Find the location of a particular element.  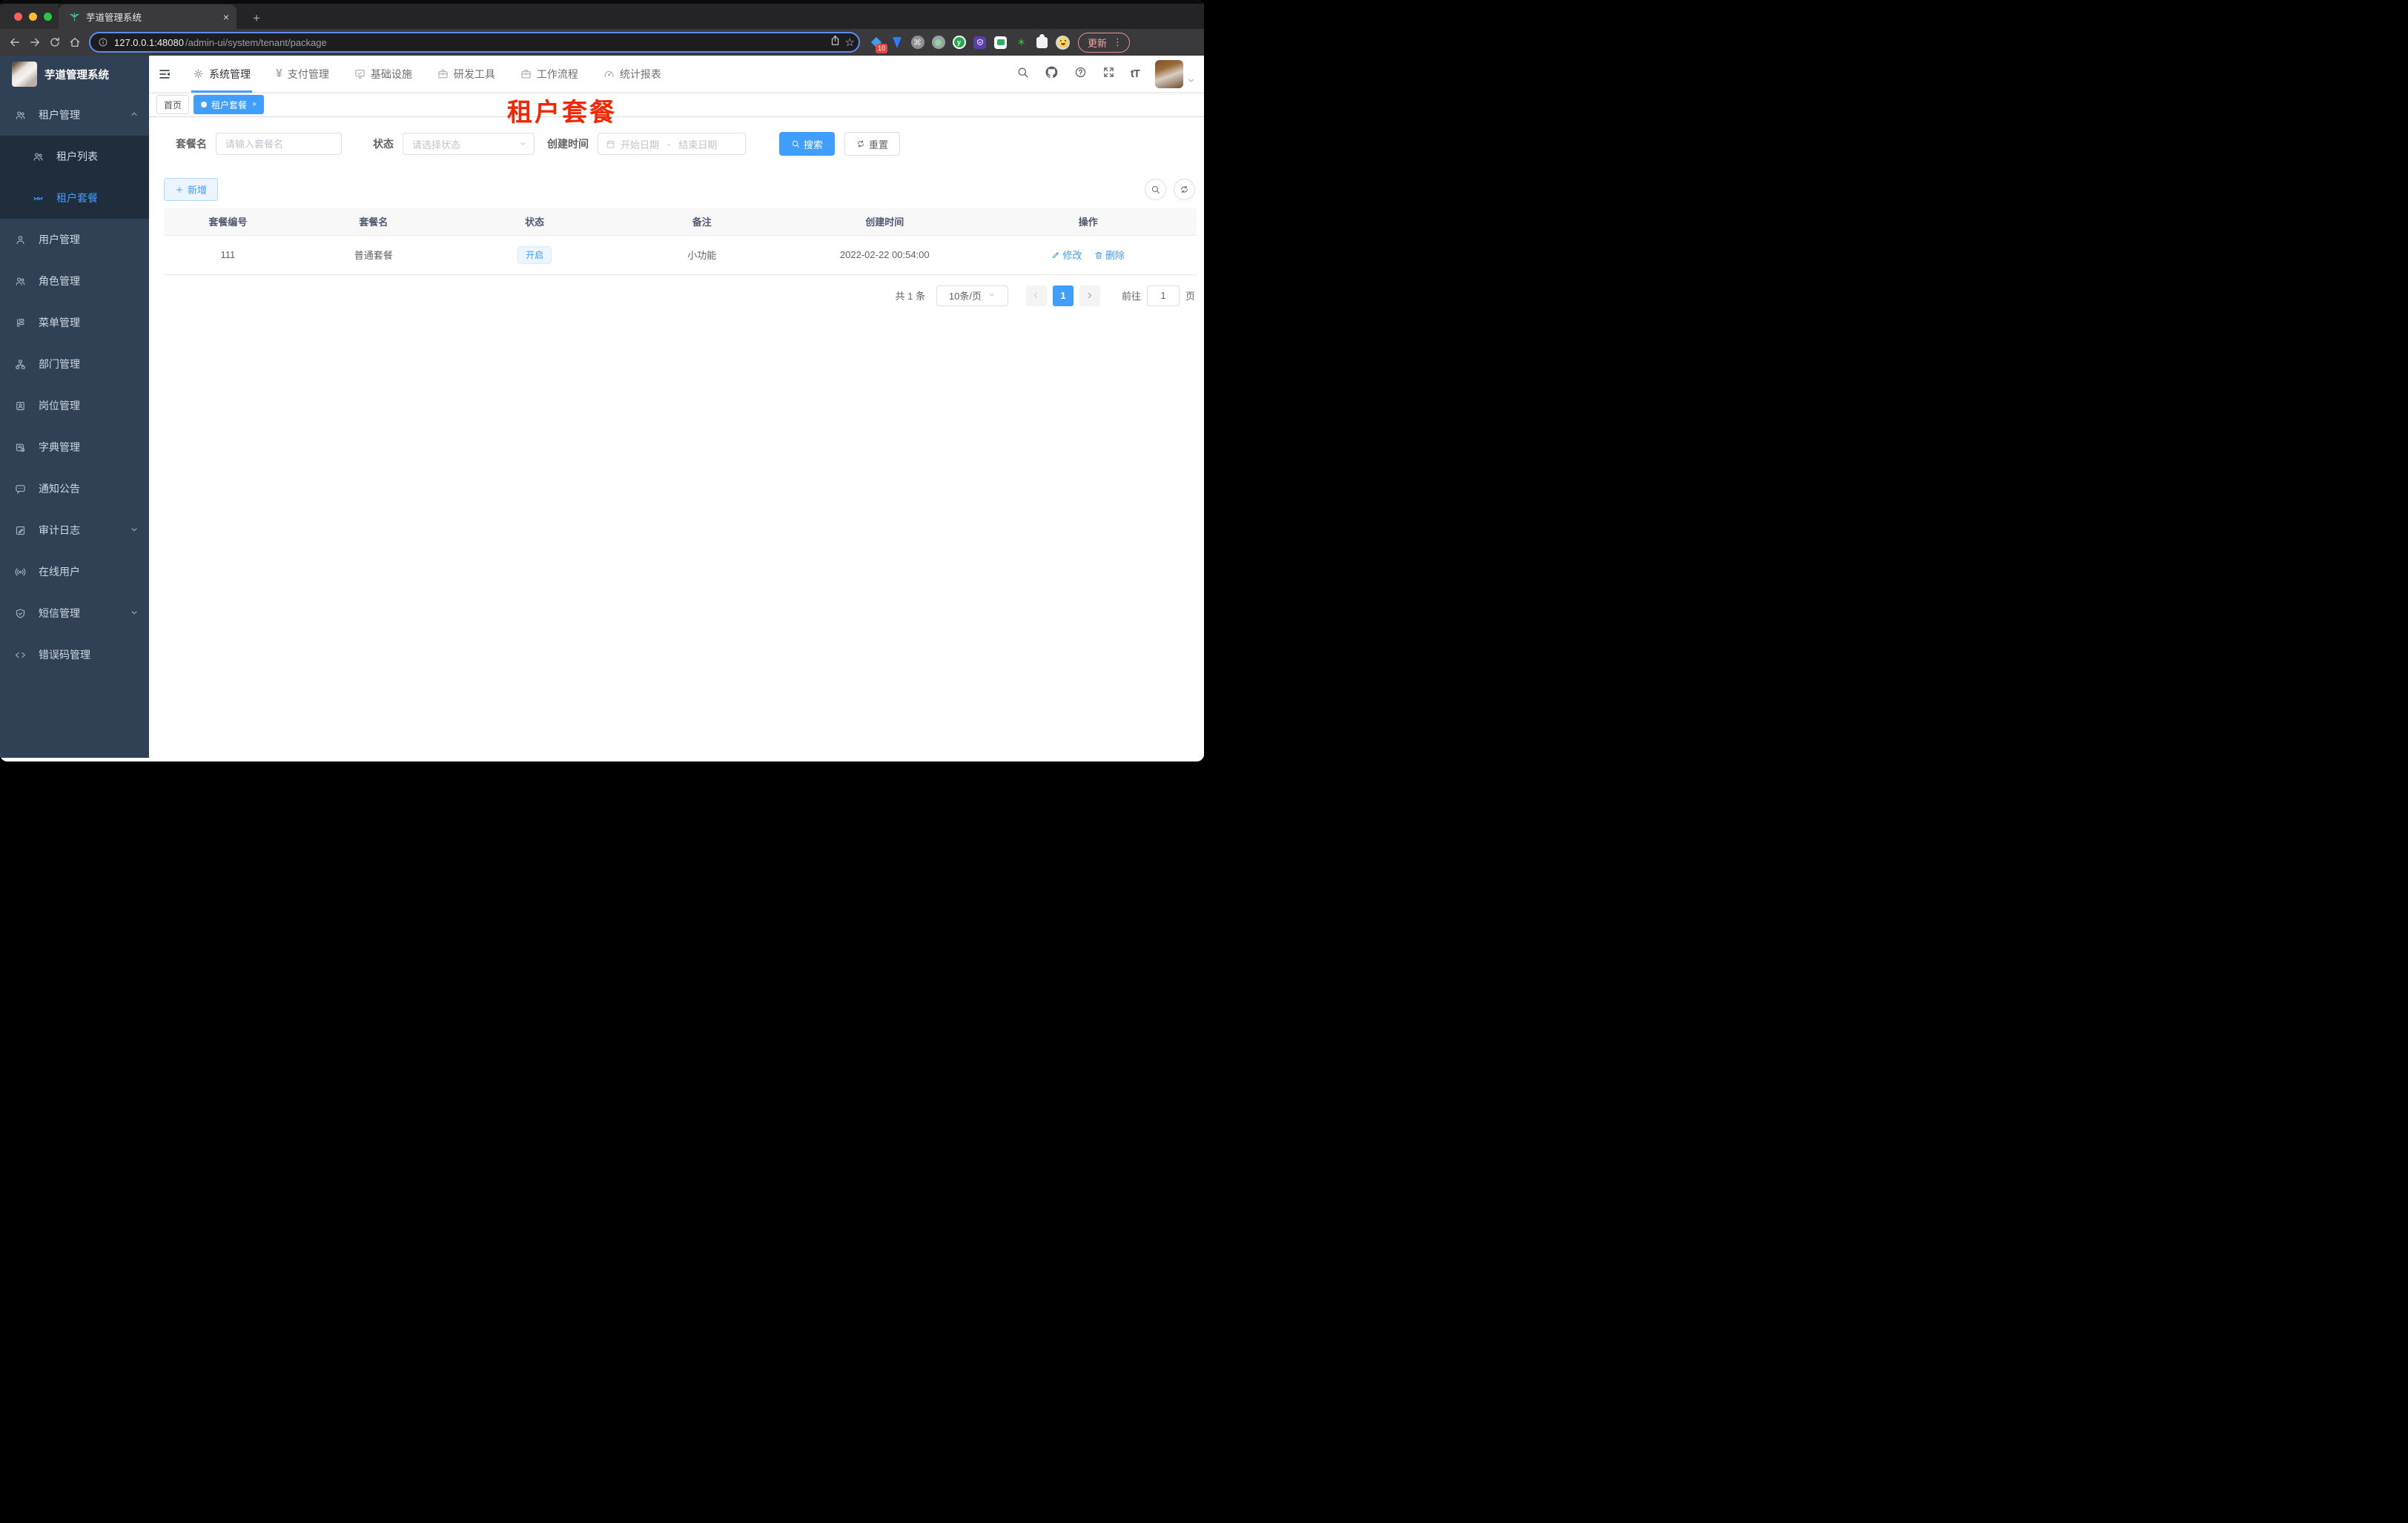

profile-avatar-icon is located at coordinates (1063, 42).